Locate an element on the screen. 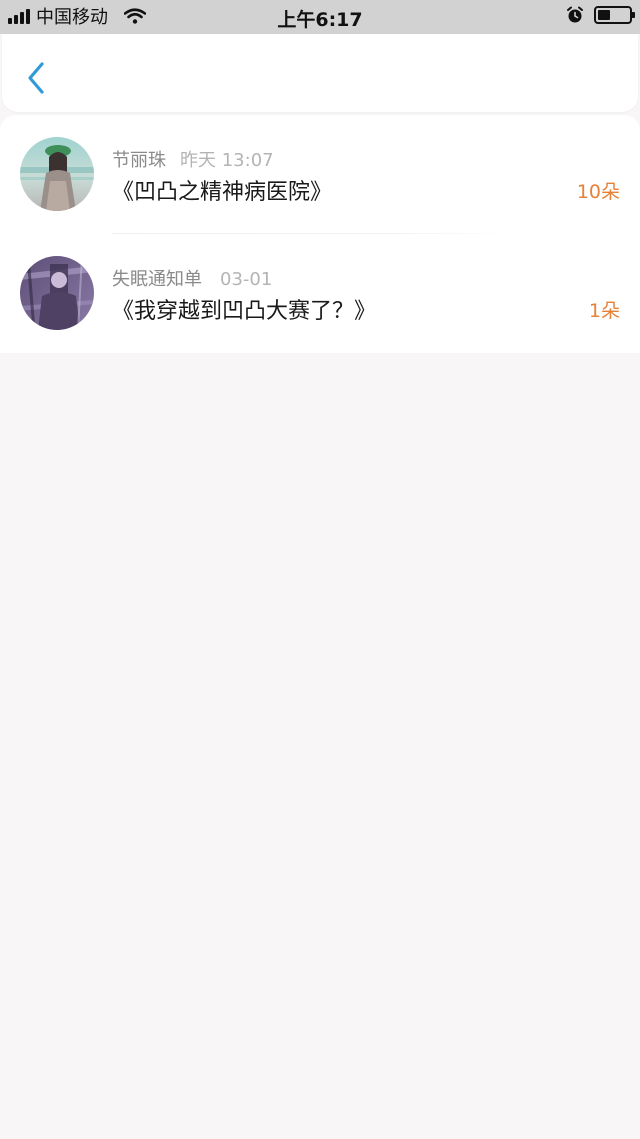  sent-time: 03-01 is located at coordinates (246, 279).